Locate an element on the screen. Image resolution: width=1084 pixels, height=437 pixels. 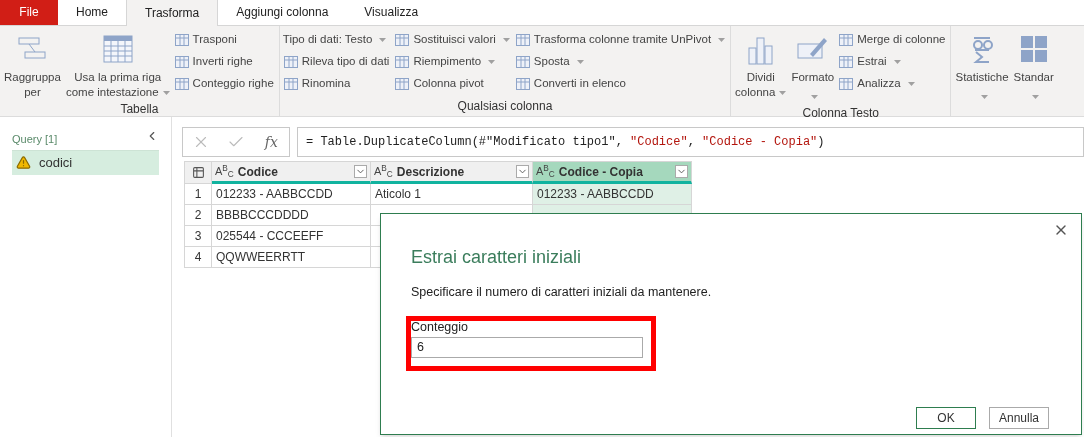
column-header: A$^{B}$$_{C}$ Codice - Copia is located at coordinates (612, 172).